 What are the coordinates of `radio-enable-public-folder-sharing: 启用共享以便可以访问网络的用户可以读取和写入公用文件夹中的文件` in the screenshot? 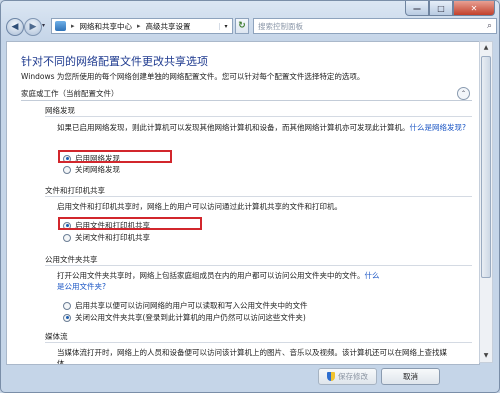 It's located at (185, 305).